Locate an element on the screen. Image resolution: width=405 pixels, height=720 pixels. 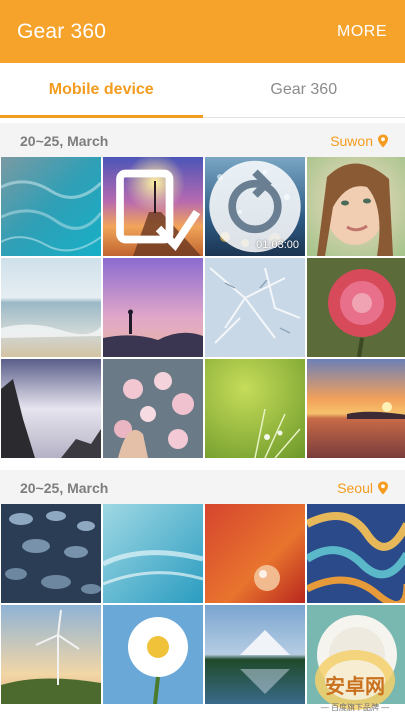
section-header-2: 20~25, March Seoul is located at coordinates (202, 488).